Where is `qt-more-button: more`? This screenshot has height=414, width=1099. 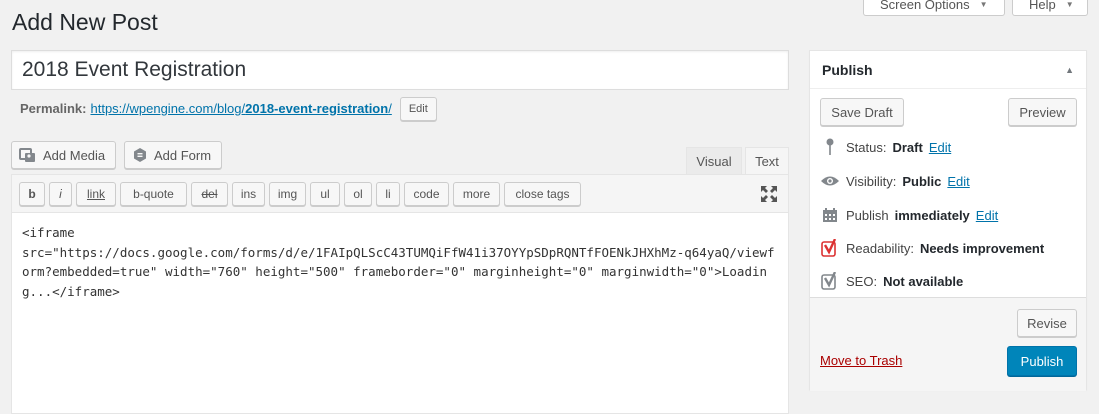 qt-more-button: more is located at coordinates (476, 194).